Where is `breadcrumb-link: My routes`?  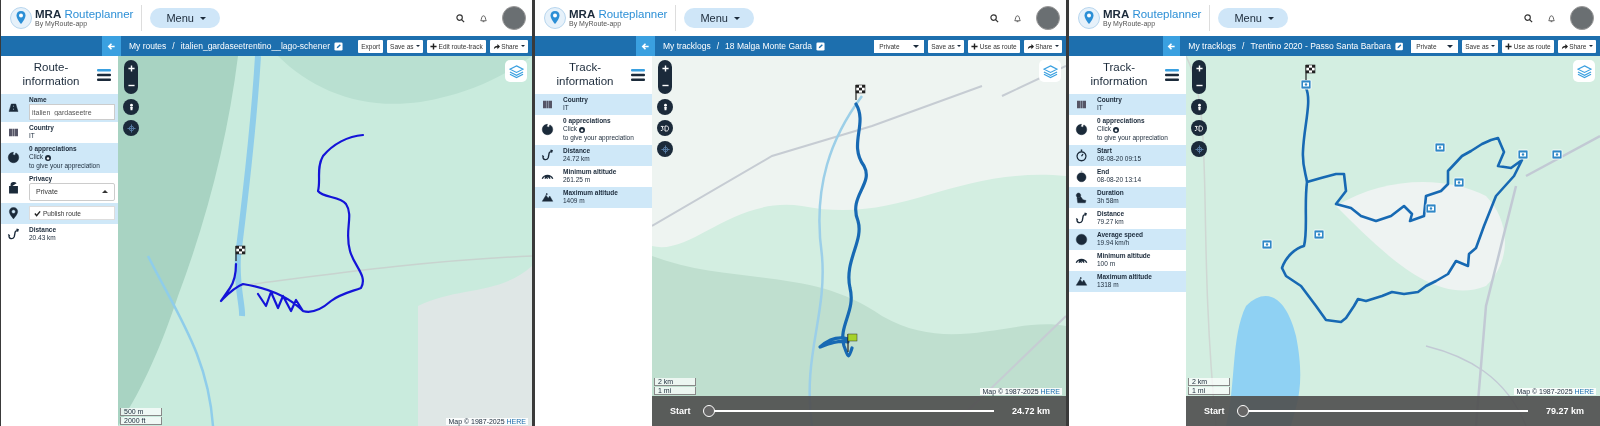
breadcrumb-link: My routes is located at coordinates (148, 46).